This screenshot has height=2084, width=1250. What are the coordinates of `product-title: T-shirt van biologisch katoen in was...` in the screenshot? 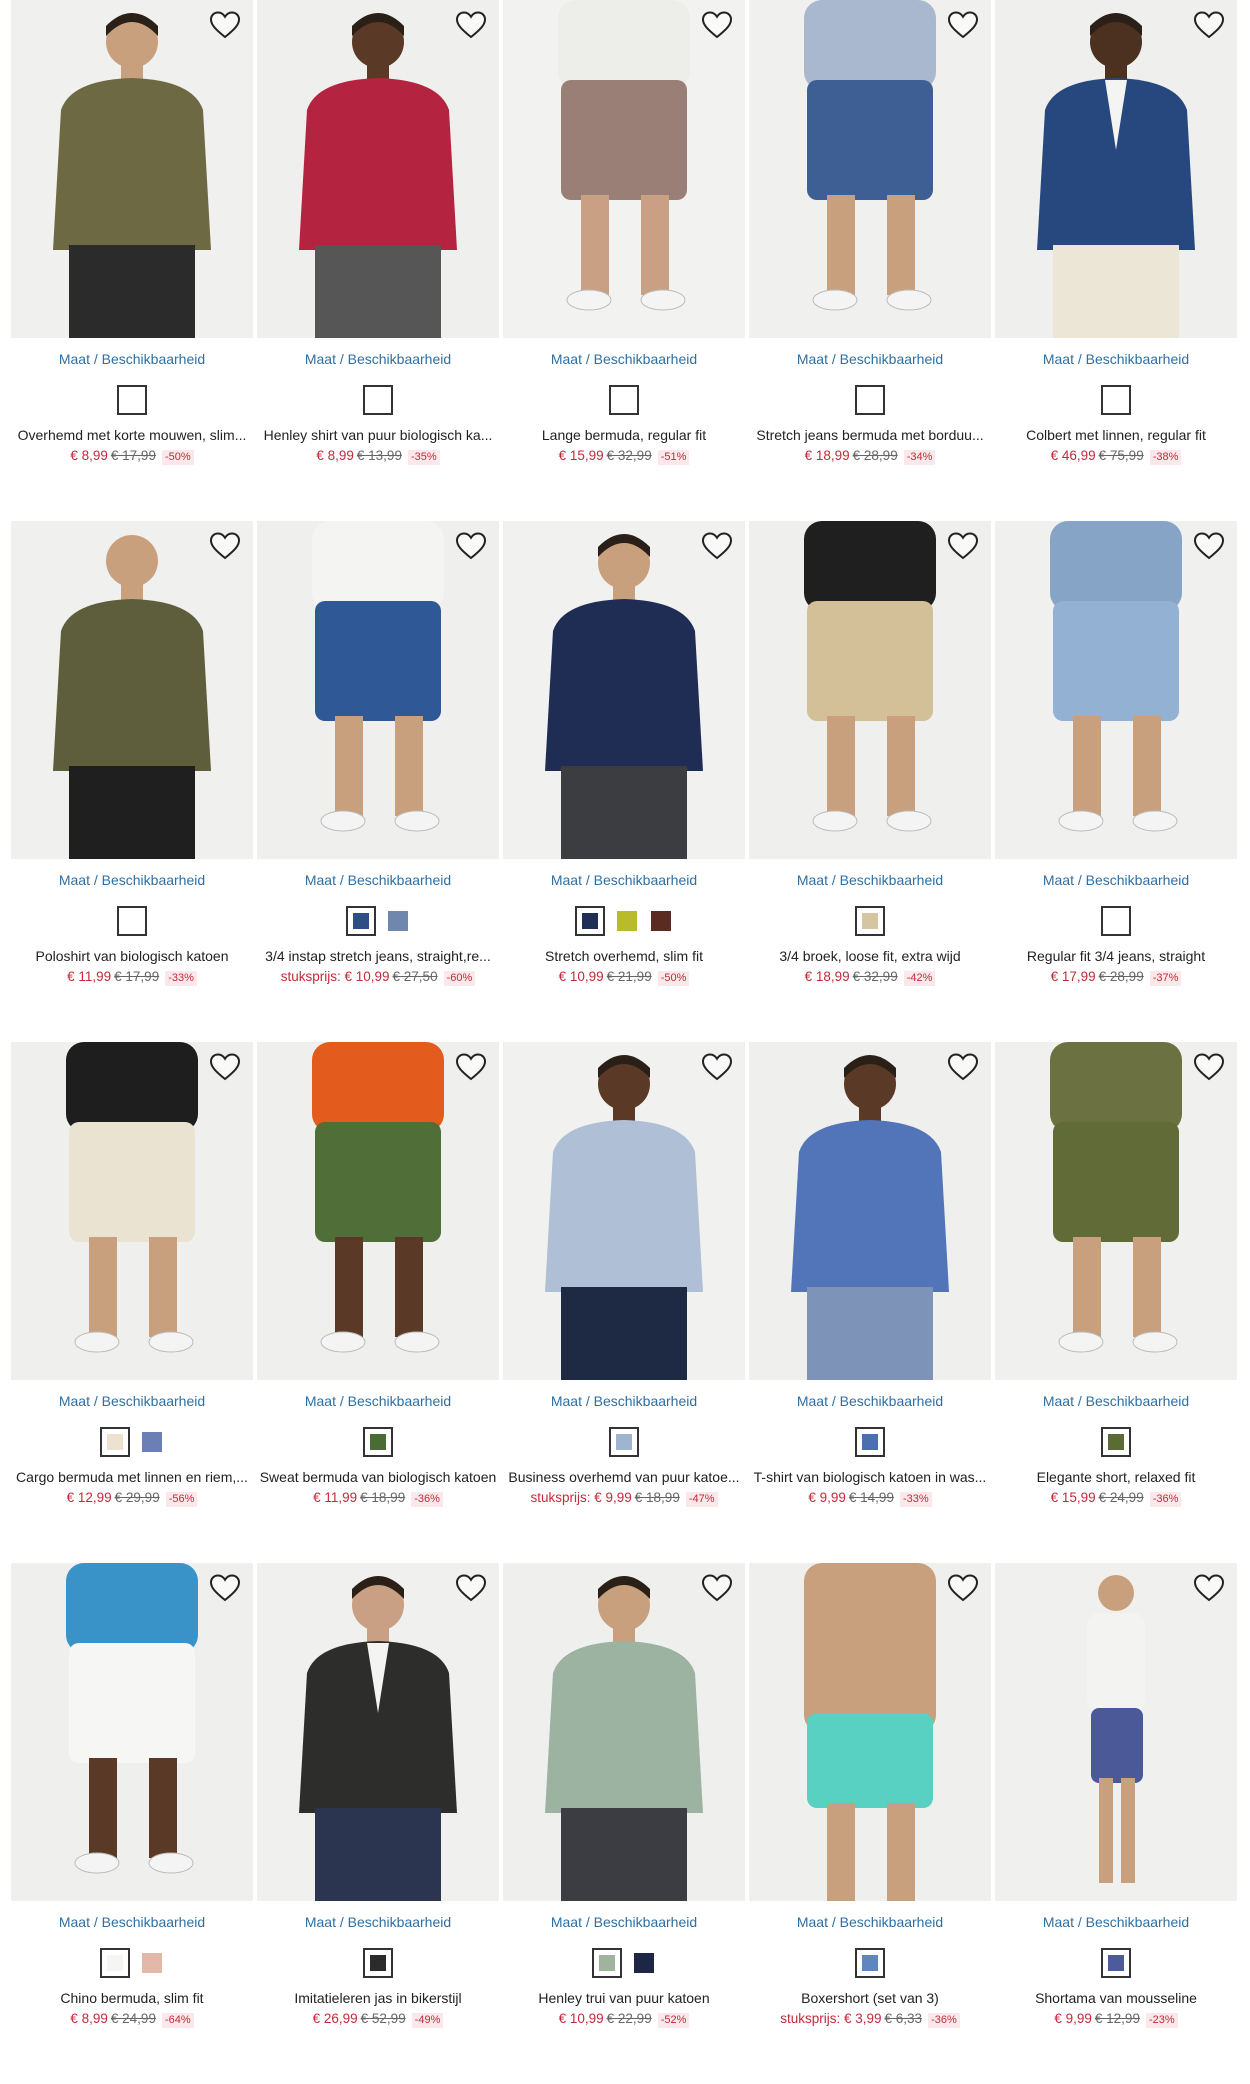 It's located at (870, 1477).